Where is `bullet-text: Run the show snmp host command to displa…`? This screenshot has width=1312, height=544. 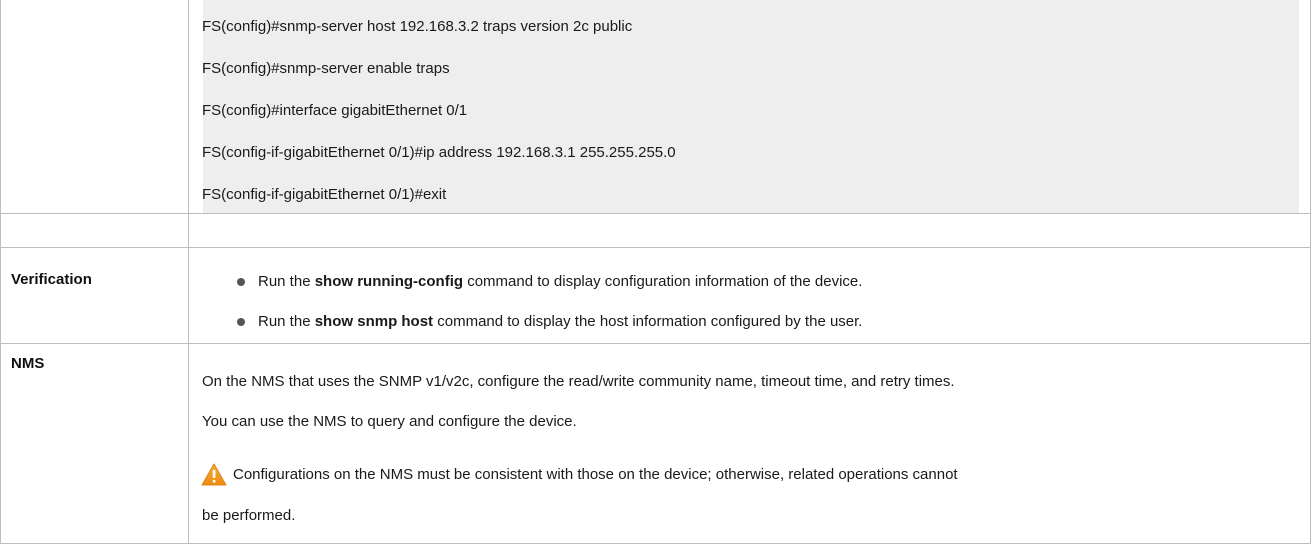 bullet-text: Run the show snmp host command to displa… is located at coordinates (560, 321).